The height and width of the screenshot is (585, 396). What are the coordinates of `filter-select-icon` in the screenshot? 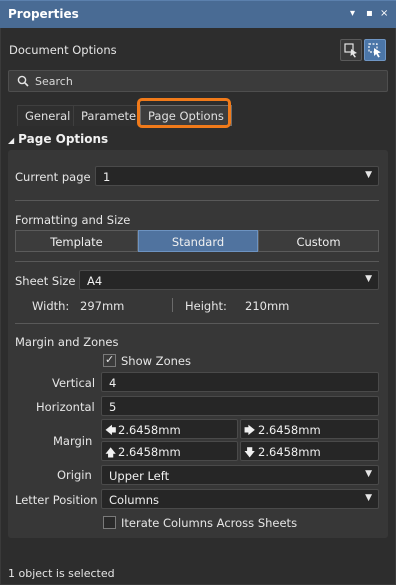 It's located at (350, 50).